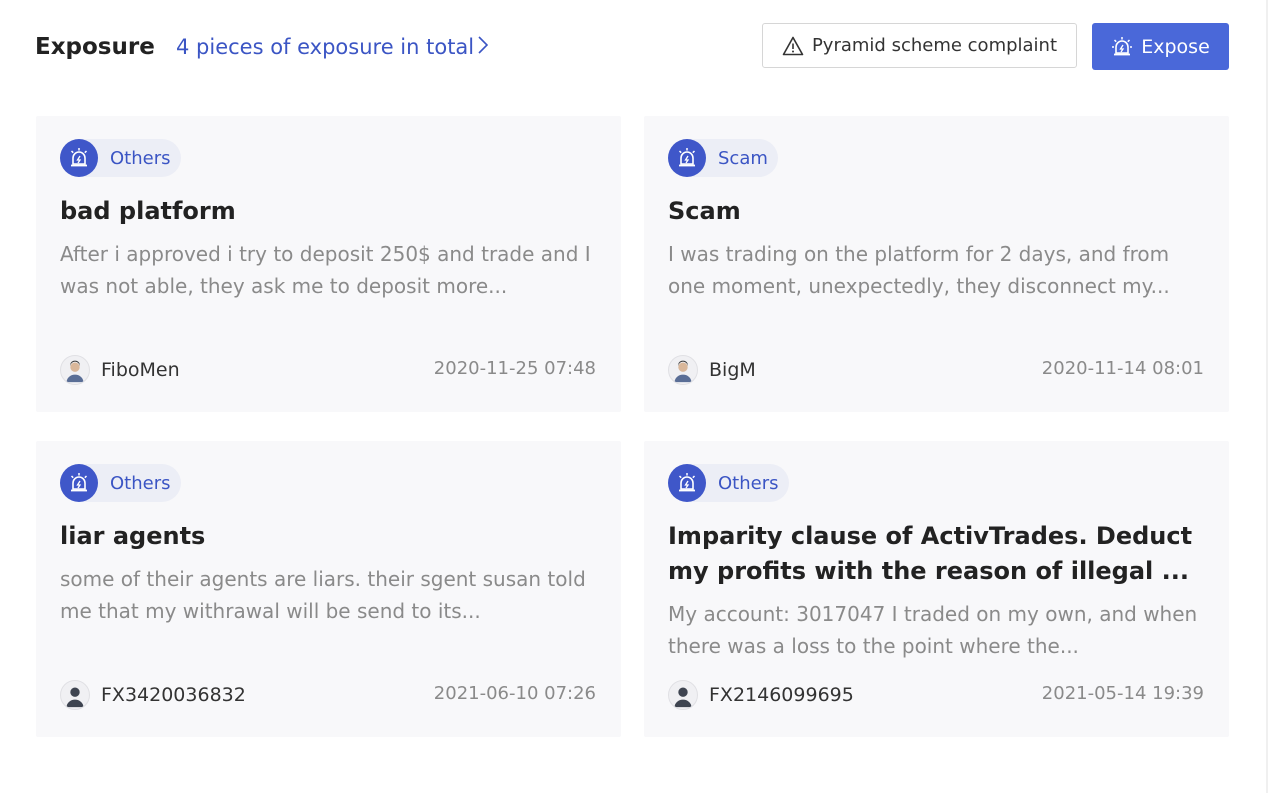 This screenshot has width=1268, height=793. I want to click on author: BigM, so click(712, 370).